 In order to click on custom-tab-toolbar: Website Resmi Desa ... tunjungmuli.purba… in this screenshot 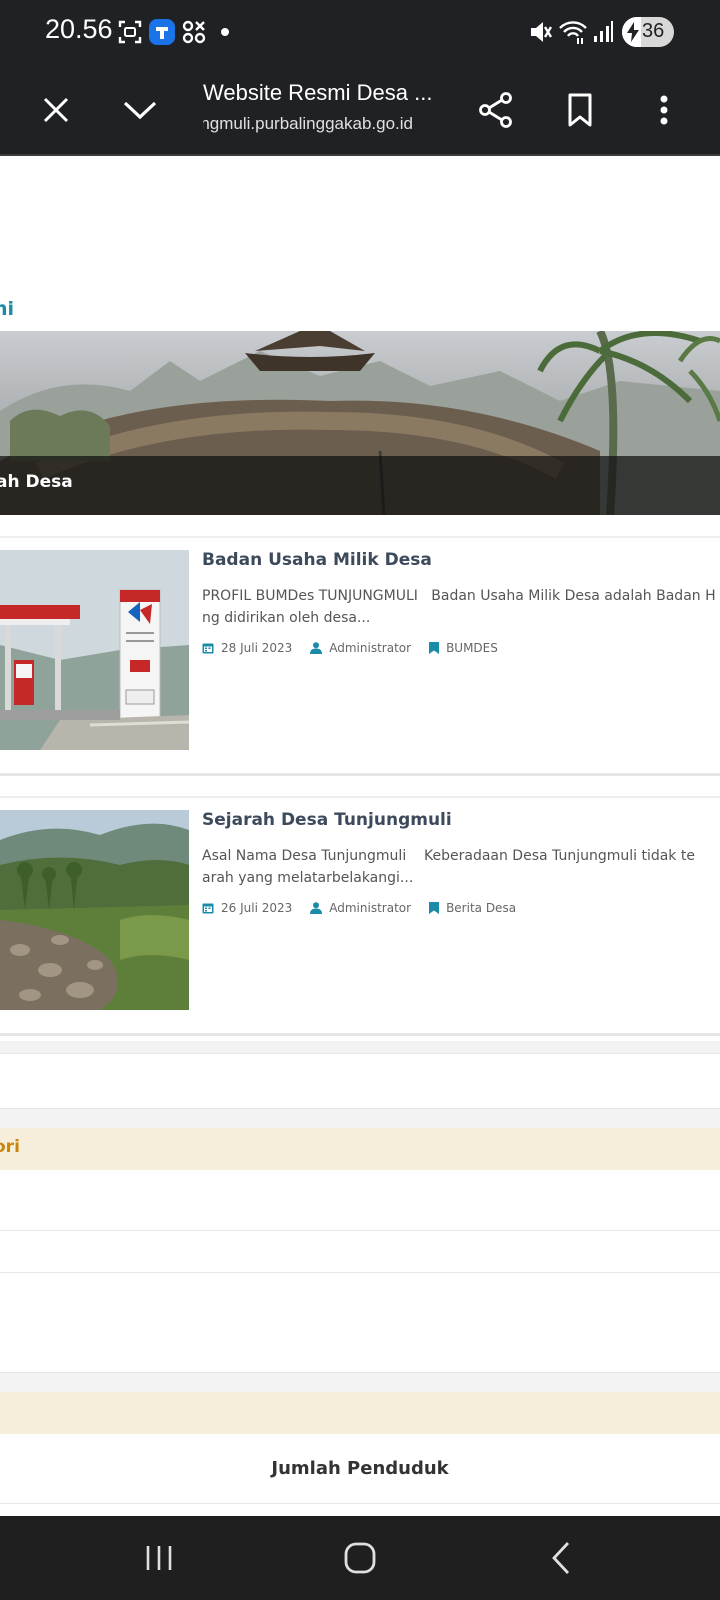, I will do `click(360, 110)`.